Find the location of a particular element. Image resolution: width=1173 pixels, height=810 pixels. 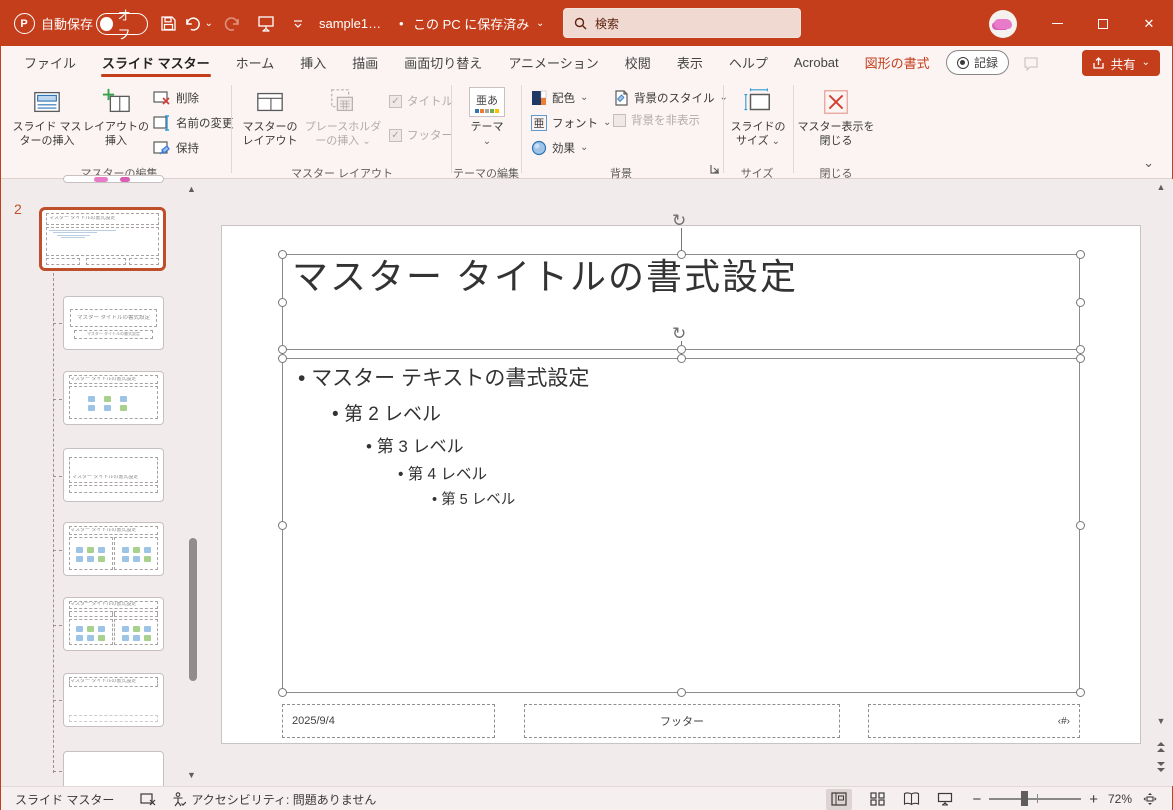

powerpoint-app-icon: P is located at coordinates (24, 23).